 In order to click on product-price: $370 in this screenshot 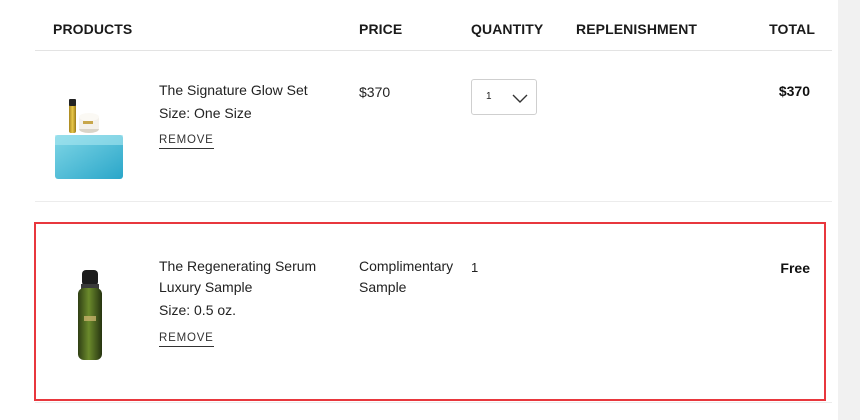, I will do `click(375, 92)`.